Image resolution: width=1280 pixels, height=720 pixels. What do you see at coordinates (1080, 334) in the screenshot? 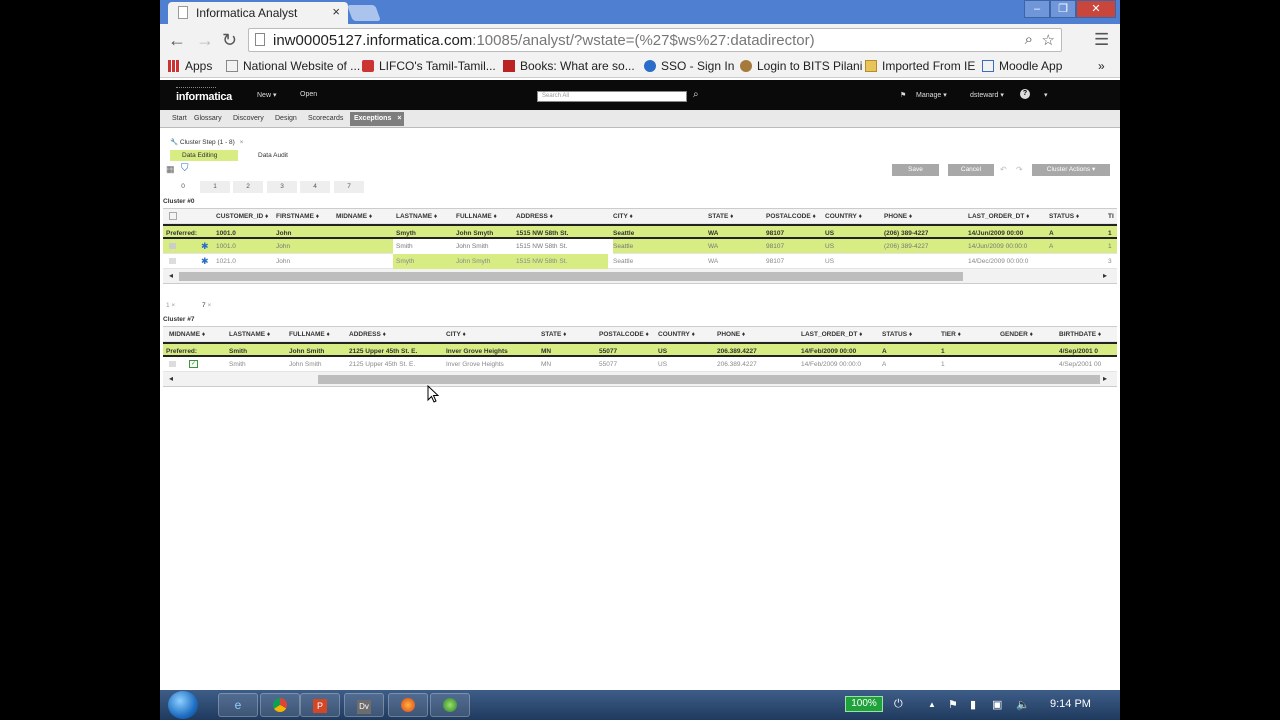
I see `col-birthdate: BIRTHDATE ♦` at bounding box center [1080, 334].